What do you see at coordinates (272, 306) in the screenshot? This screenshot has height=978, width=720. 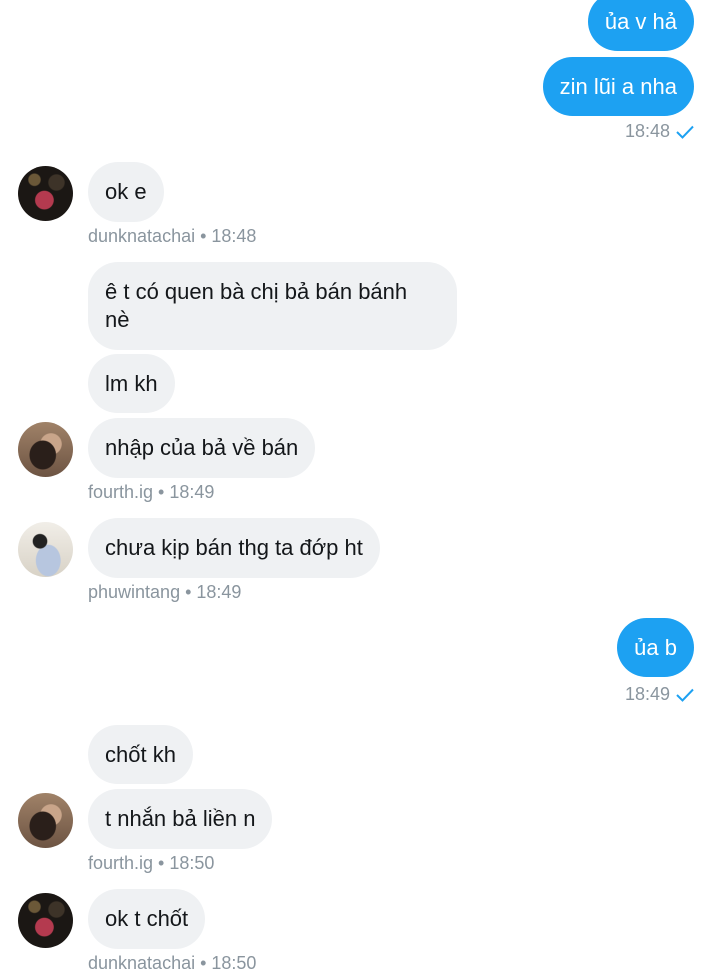 I see `incoming-message: ê t có quen bà chị bả bán bánh nè` at bounding box center [272, 306].